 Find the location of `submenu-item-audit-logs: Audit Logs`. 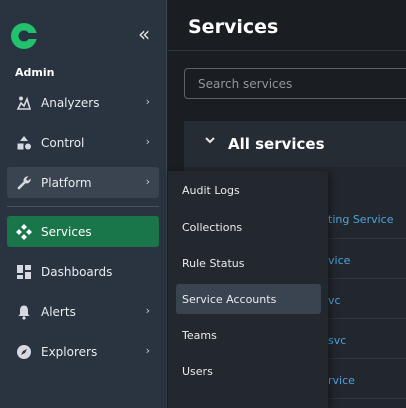

submenu-item-audit-logs: Audit Logs is located at coordinates (248, 190).